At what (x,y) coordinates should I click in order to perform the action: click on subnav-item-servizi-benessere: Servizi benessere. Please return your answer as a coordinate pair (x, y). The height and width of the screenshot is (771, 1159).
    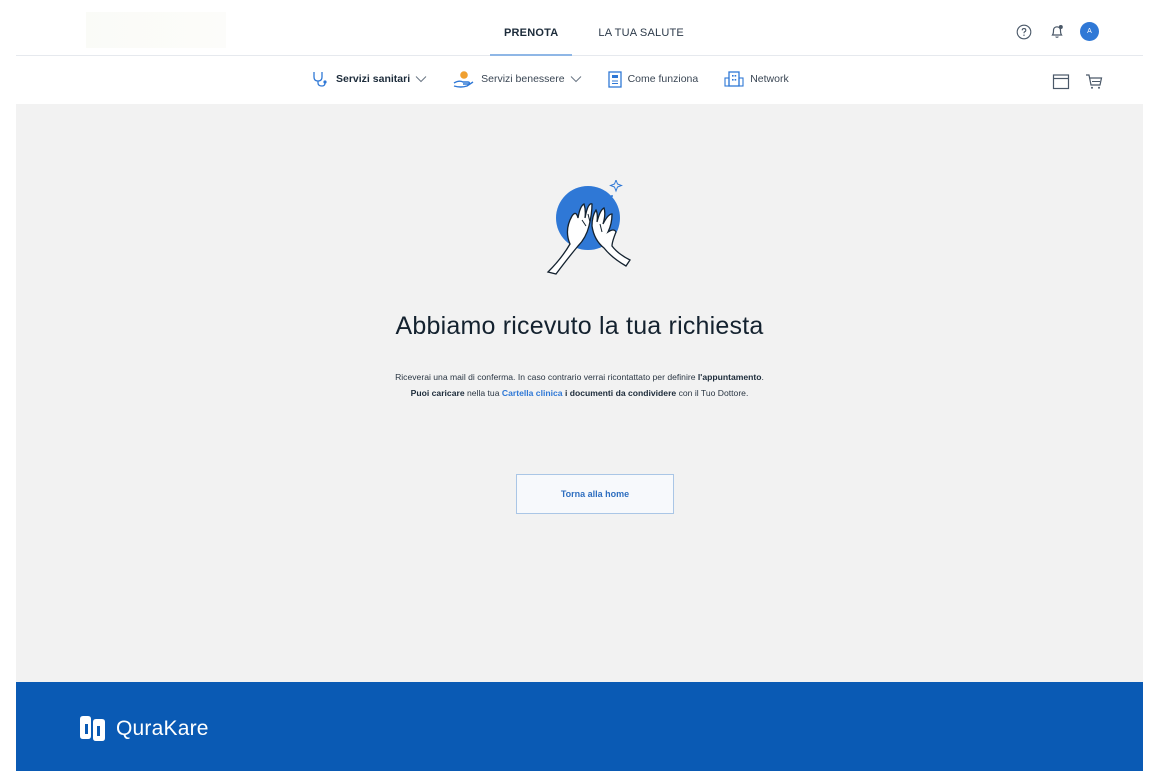
    Looking at the image, I should click on (517, 79).